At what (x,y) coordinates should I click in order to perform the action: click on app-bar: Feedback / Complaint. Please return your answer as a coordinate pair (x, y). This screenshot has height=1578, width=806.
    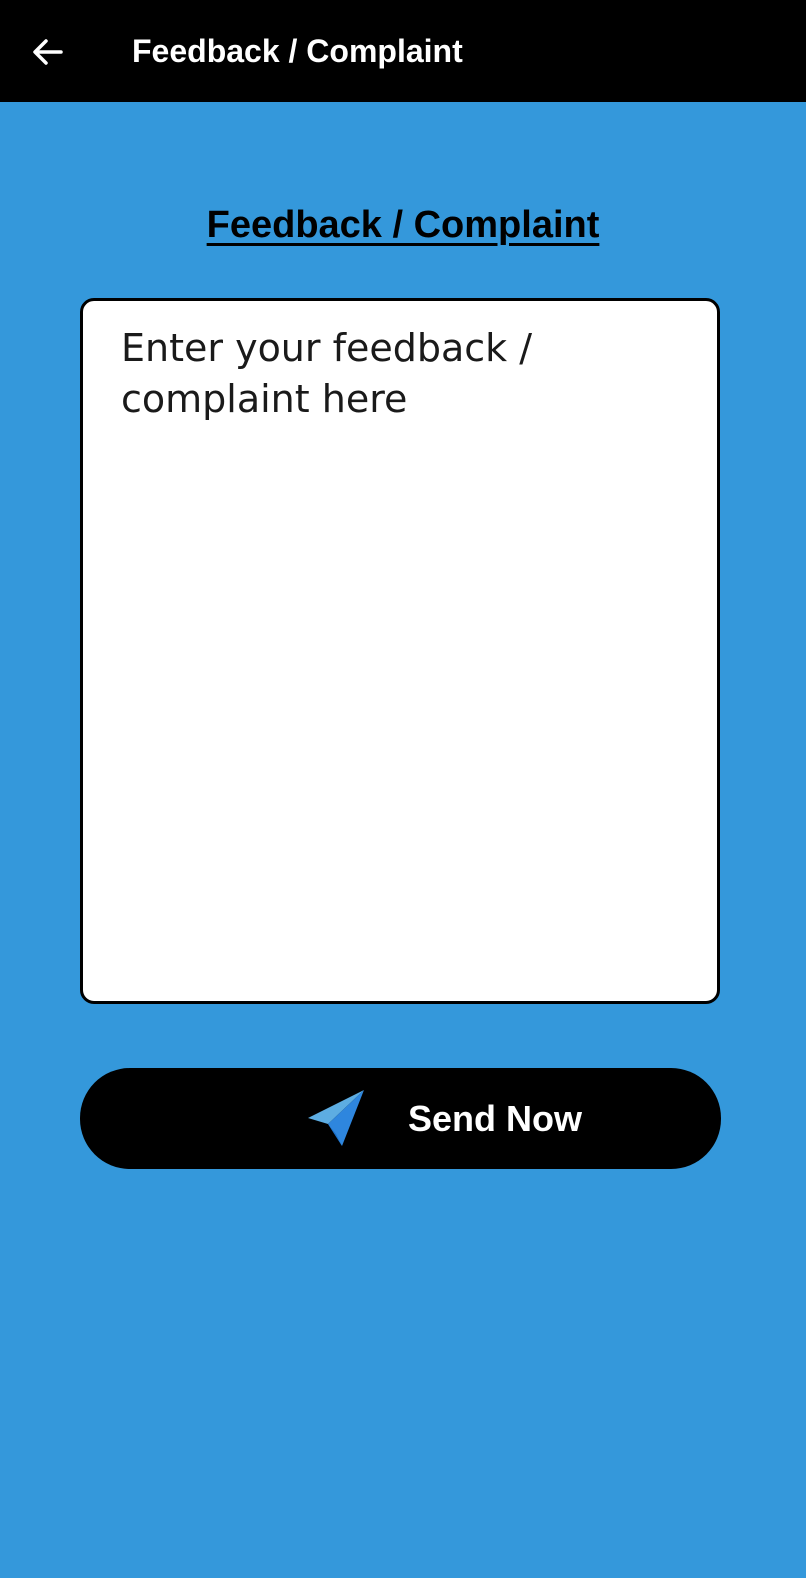
    Looking at the image, I should click on (403, 51).